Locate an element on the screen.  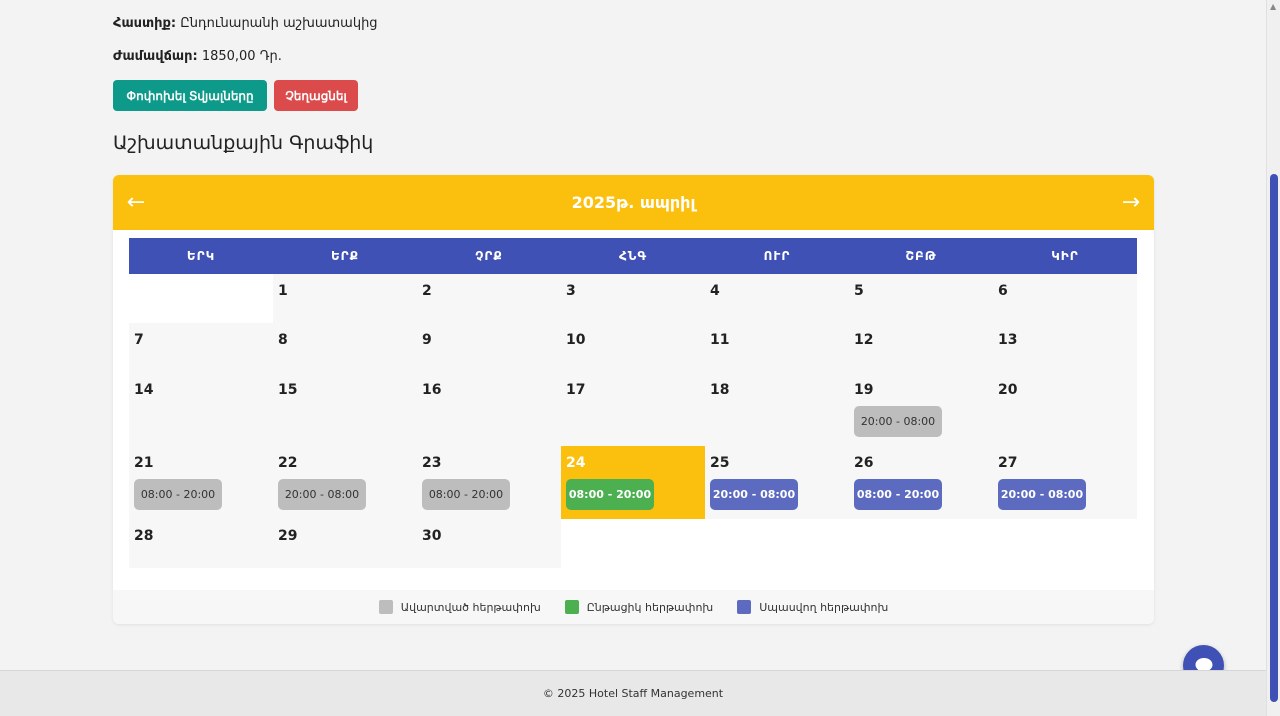
day-number: 27 is located at coordinates (1008, 463).